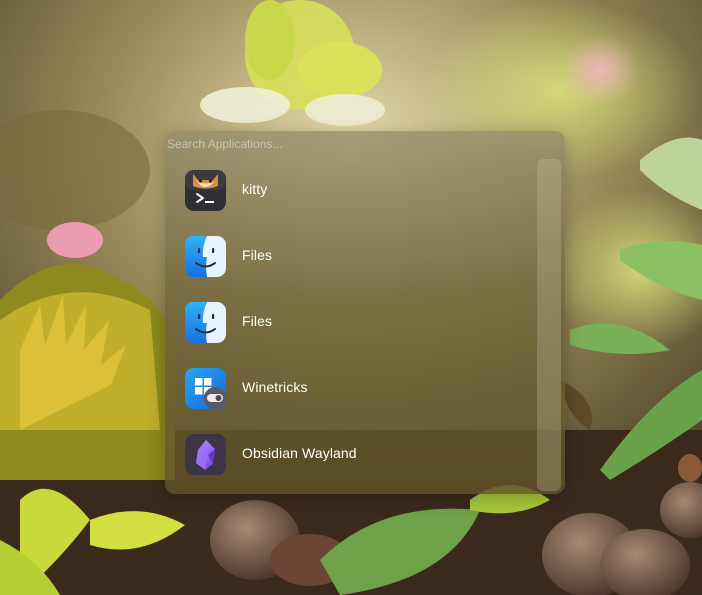 The image size is (702, 595). What do you see at coordinates (255, 189) in the screenshot?
I see `app-label-kitty: kitty` at bounding box center [255, 189].